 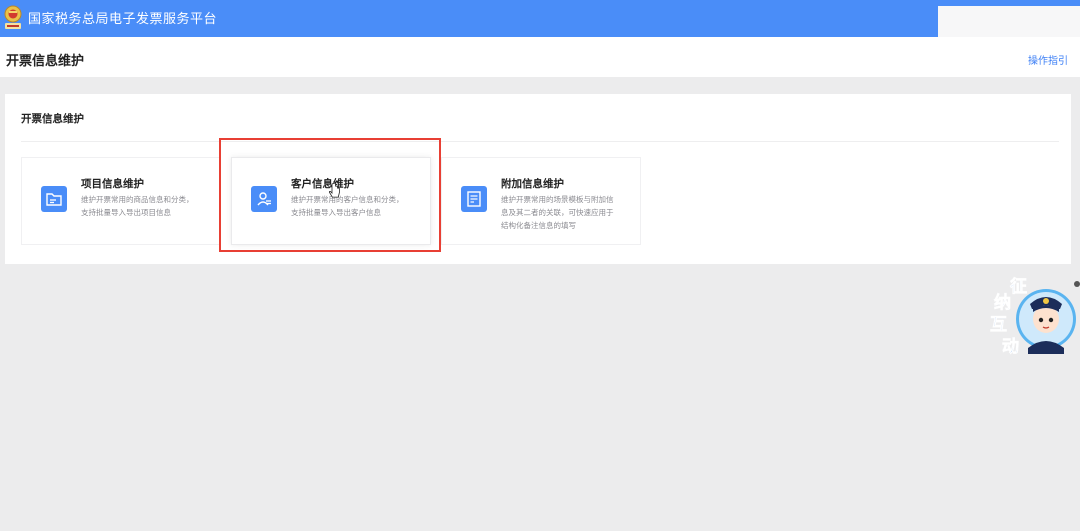 What do you see at coordinates (1002, 302) in the screenshot?
I see `mascot-char: 纳` at bounding box center [1002, 302].